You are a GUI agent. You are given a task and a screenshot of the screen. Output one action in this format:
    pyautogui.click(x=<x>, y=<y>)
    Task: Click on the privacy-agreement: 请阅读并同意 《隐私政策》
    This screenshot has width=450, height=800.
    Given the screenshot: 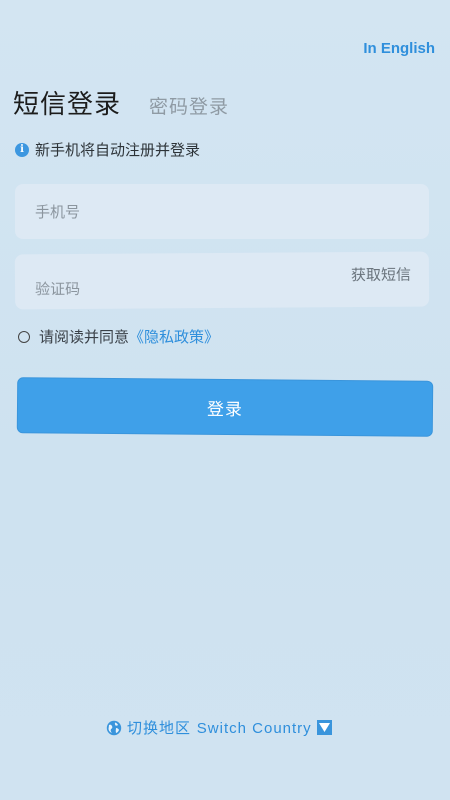 What is the action you would take?
    pyautogui.click(x=118, y=336)
    